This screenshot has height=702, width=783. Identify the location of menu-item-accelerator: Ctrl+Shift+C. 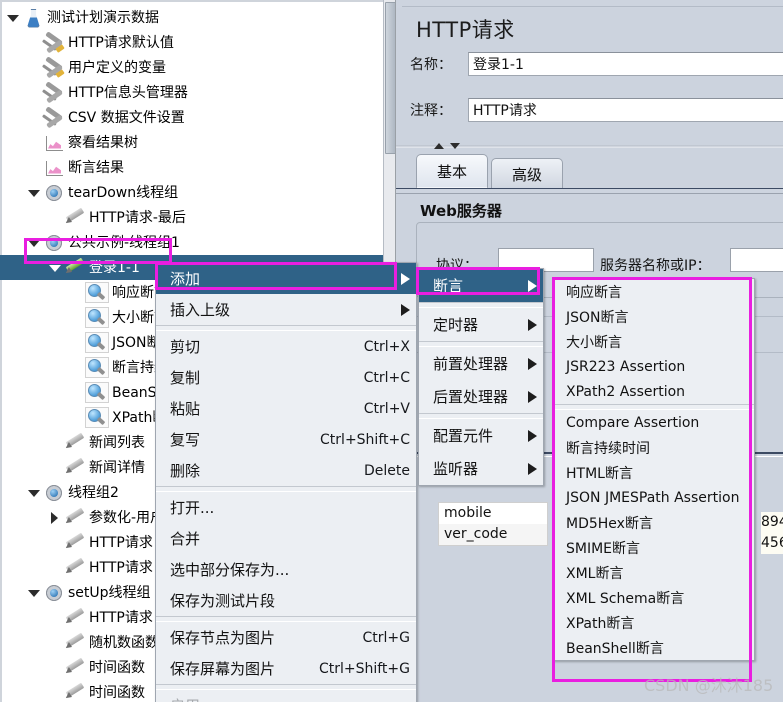
(365, 439).